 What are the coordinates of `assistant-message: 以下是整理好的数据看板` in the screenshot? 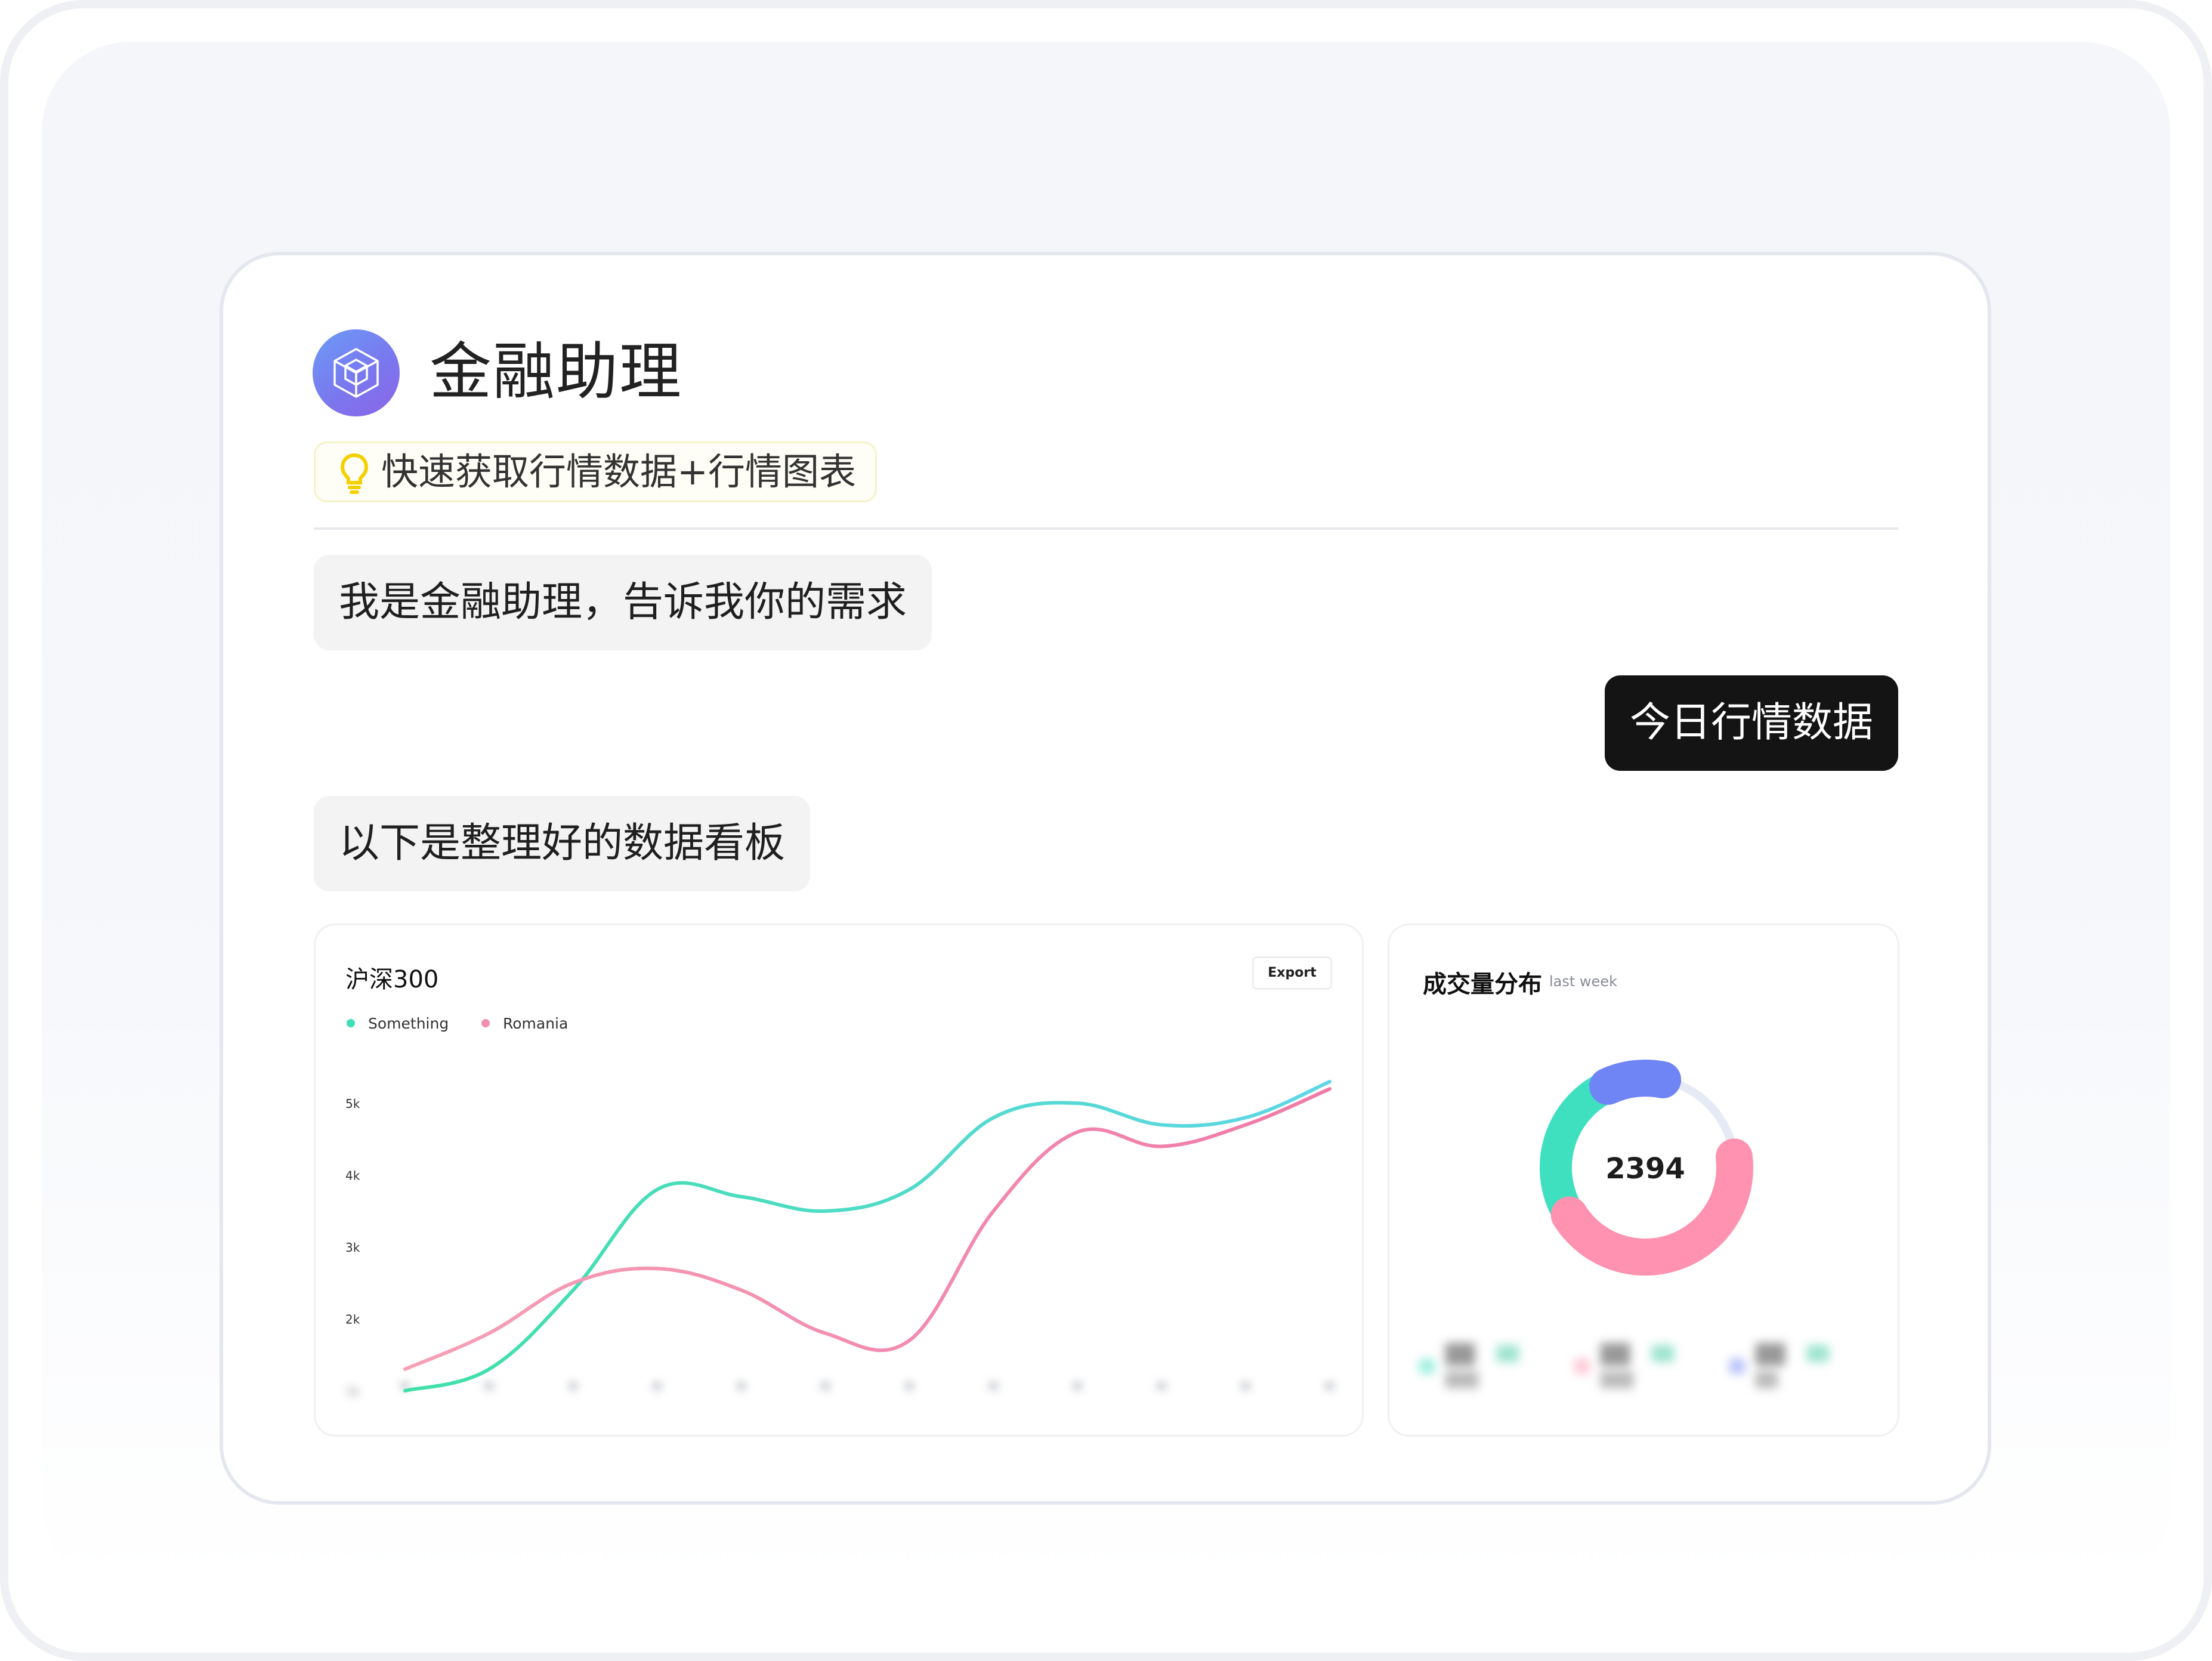 It's located at (562, 843).